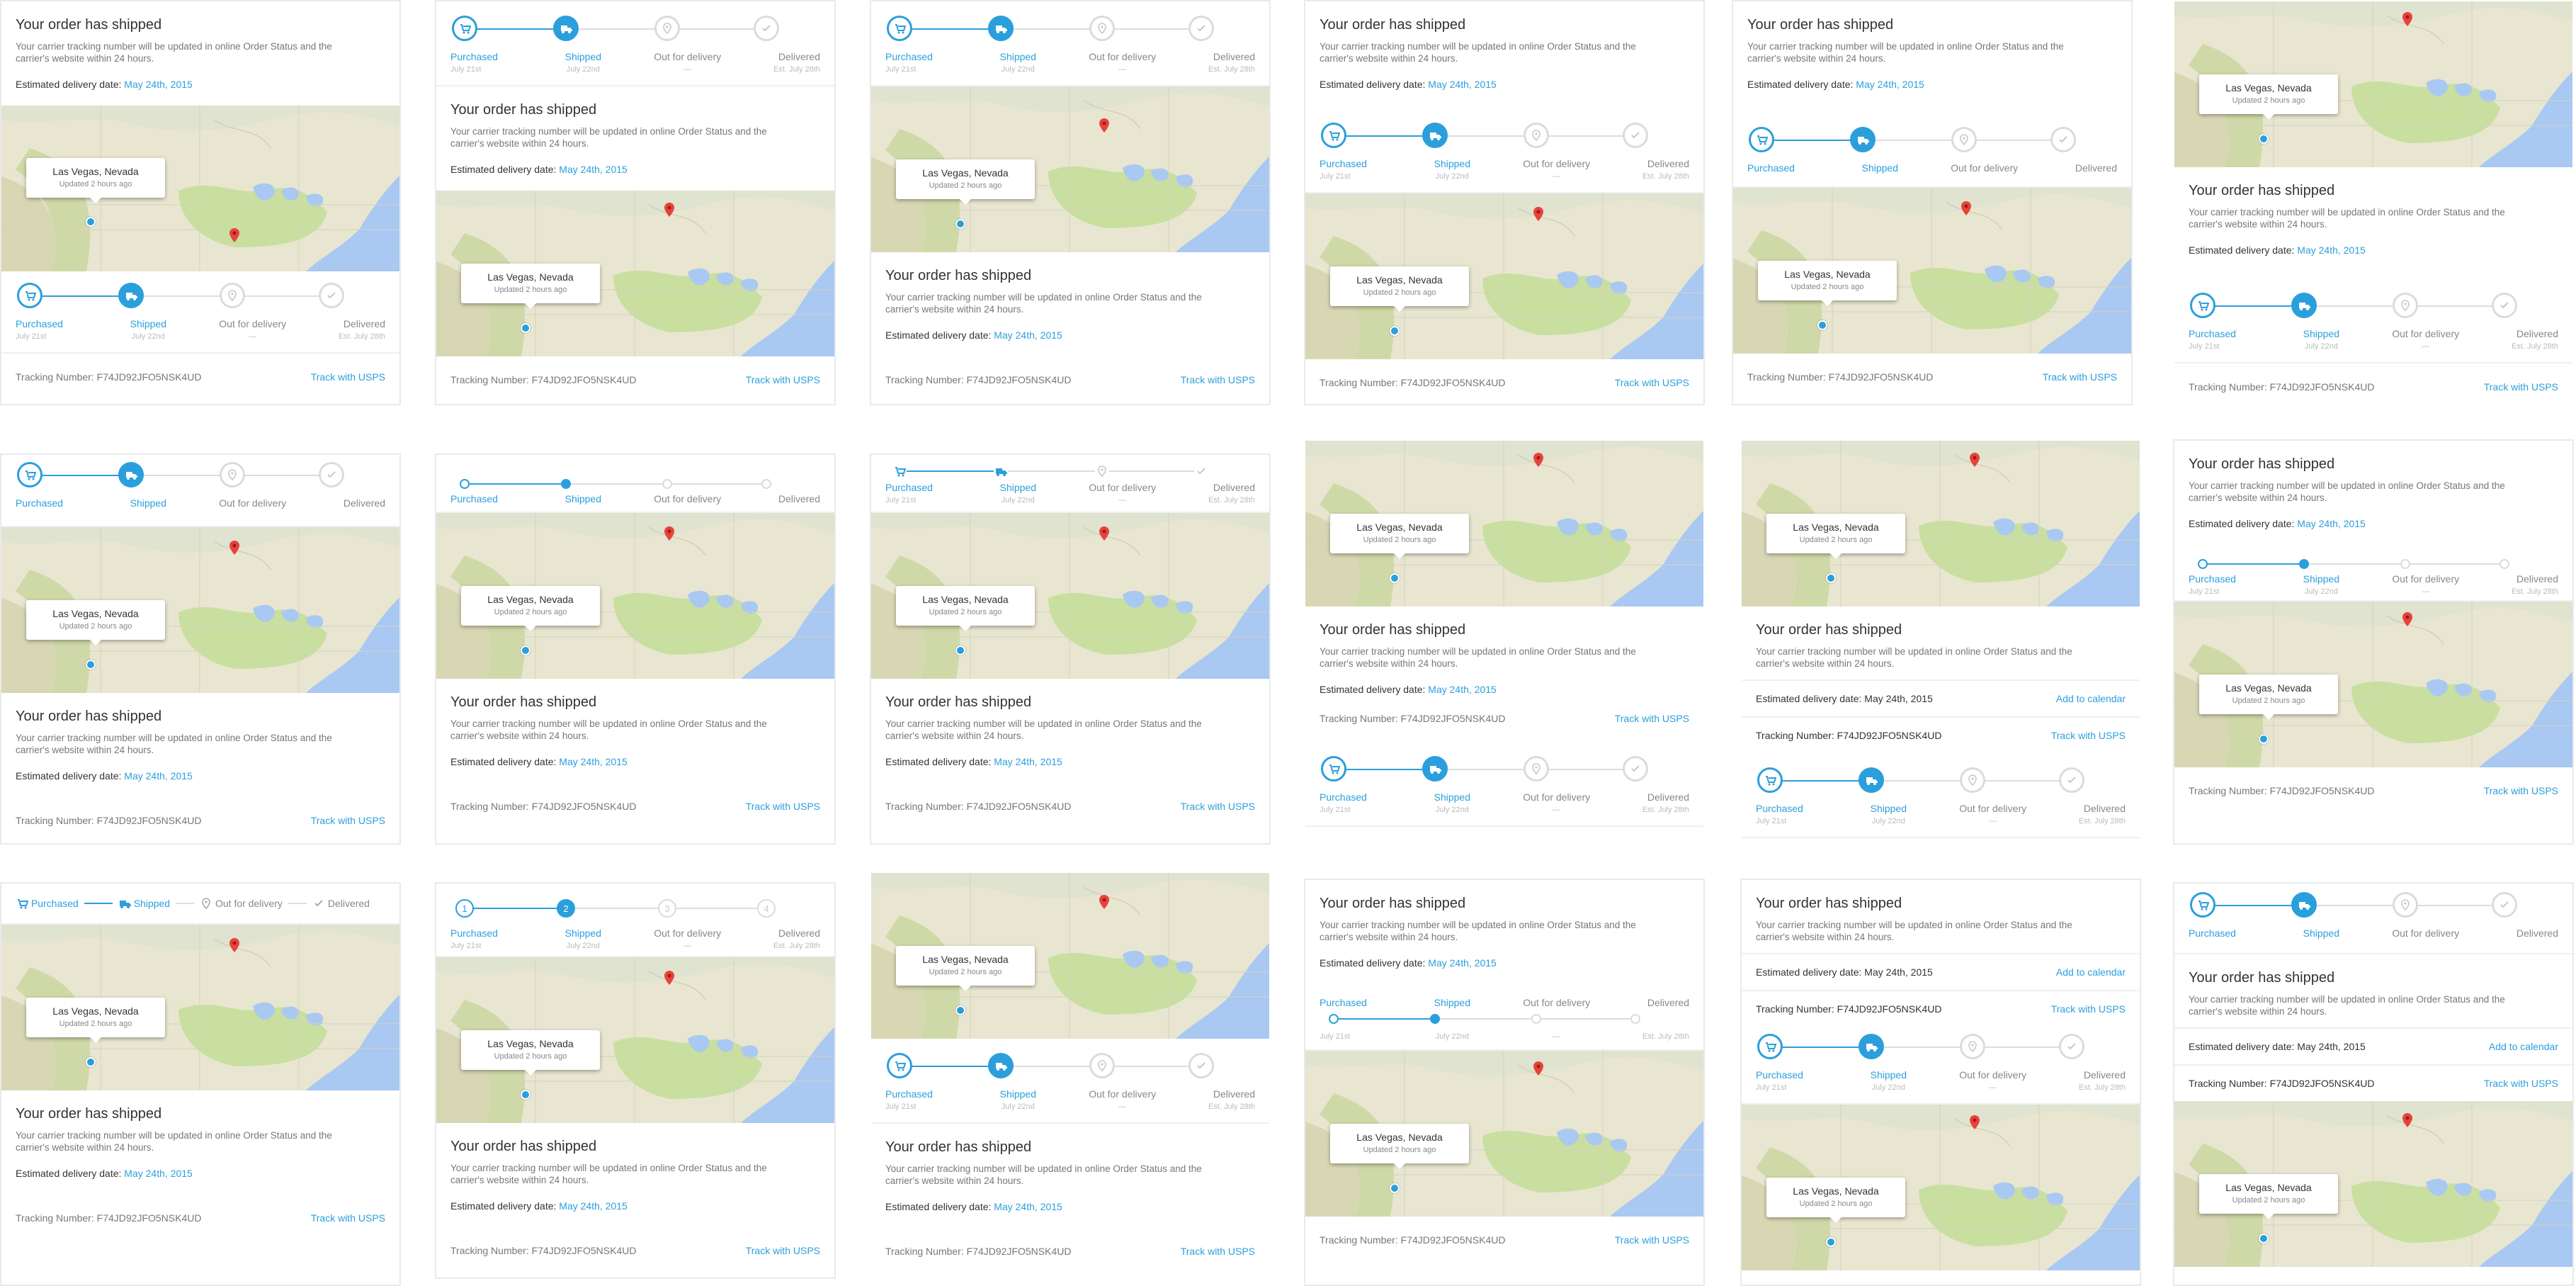 Image resolution: width=2576 pixels, height=1286 pixels. Describe the element at coordinates (241, 903) in the screenshot. I see `step-3: Out for delivery` at that location.